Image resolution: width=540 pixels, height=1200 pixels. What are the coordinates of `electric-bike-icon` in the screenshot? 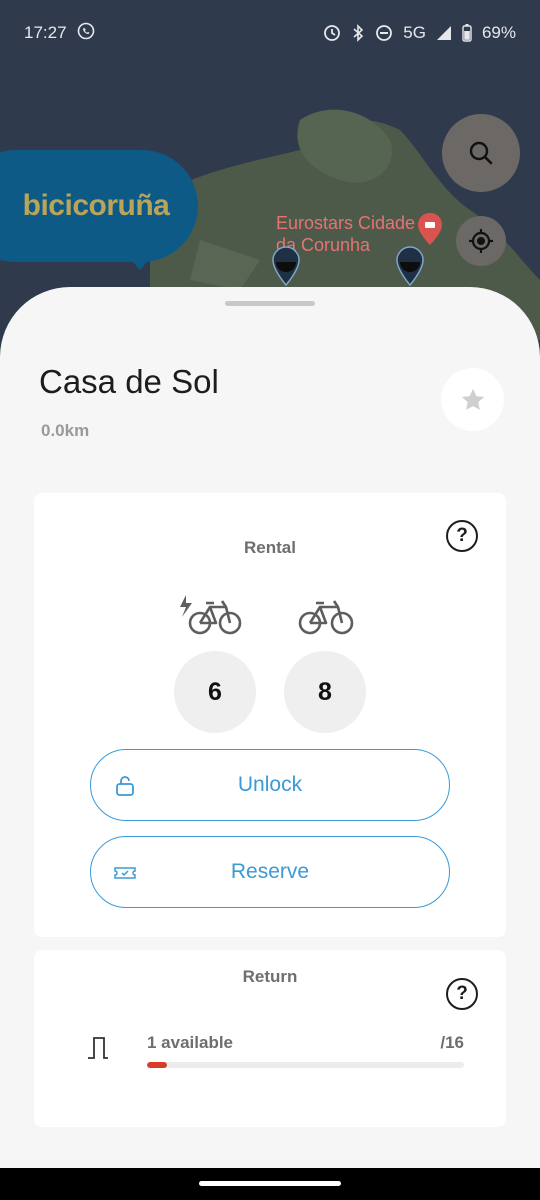 It's located at (211, 615).